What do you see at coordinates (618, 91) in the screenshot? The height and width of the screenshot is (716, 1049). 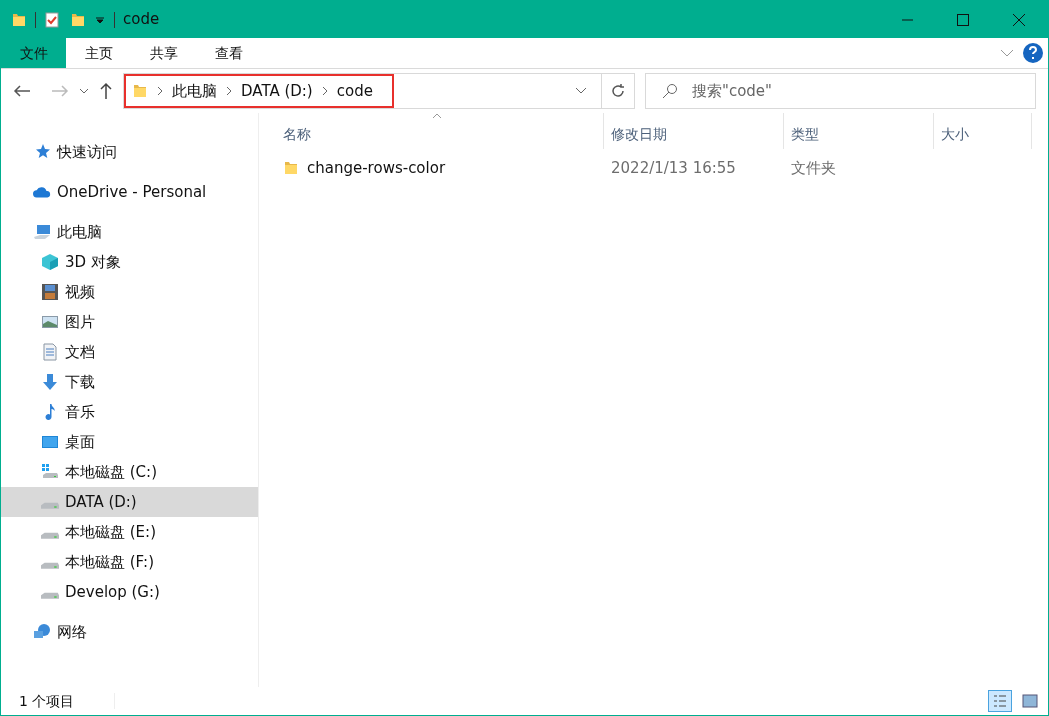 I see `refresh-icon` at bounding box center [618, 91].